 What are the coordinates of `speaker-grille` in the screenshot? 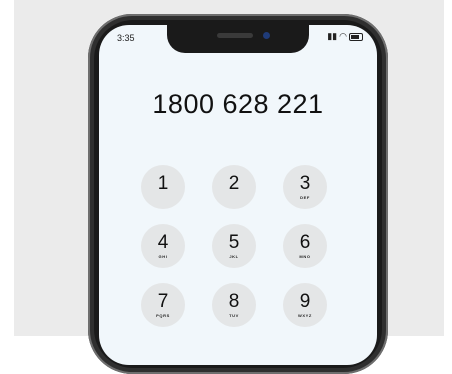 It's located at (235, 35).